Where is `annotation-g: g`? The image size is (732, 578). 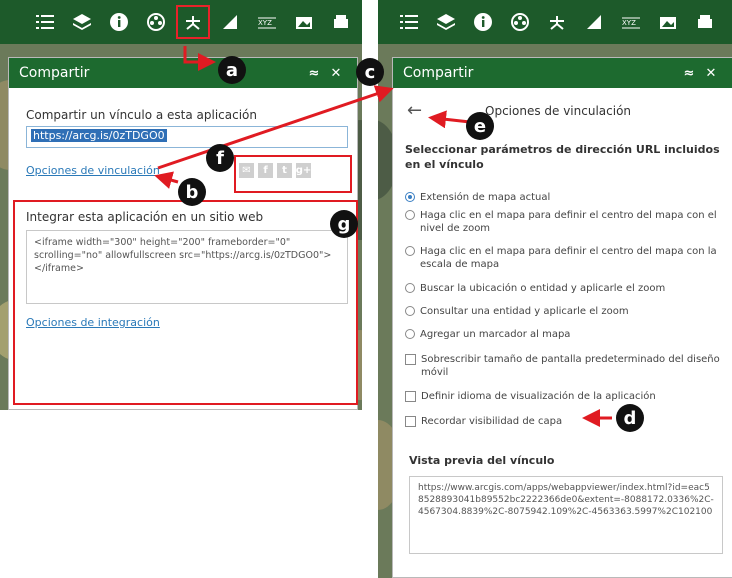
annotation-g: g is located at coordinates (344, 224).